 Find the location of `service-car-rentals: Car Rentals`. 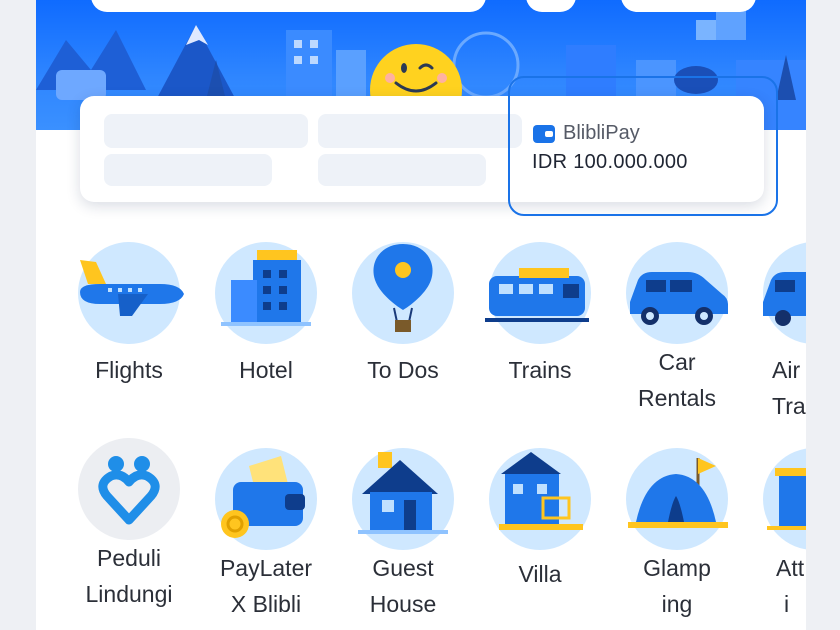

service-car-rentals: Car Rentals is located at coordinates (677, 329).